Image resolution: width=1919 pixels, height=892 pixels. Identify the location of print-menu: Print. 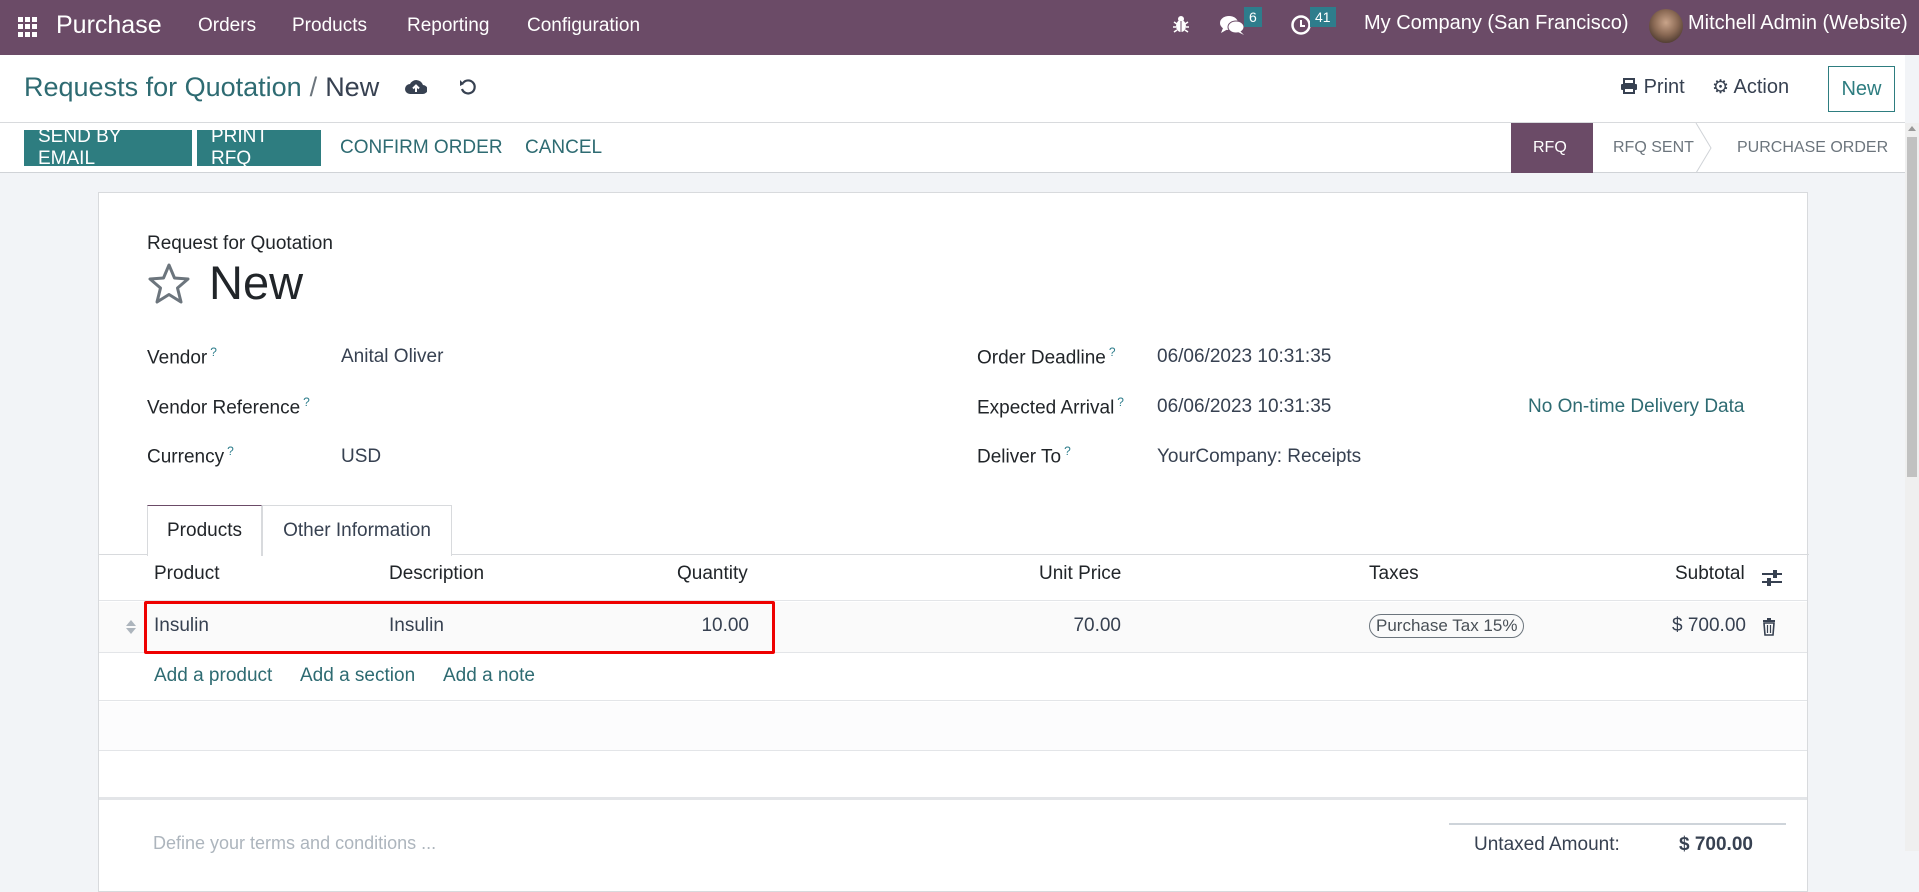
(1652, 87).